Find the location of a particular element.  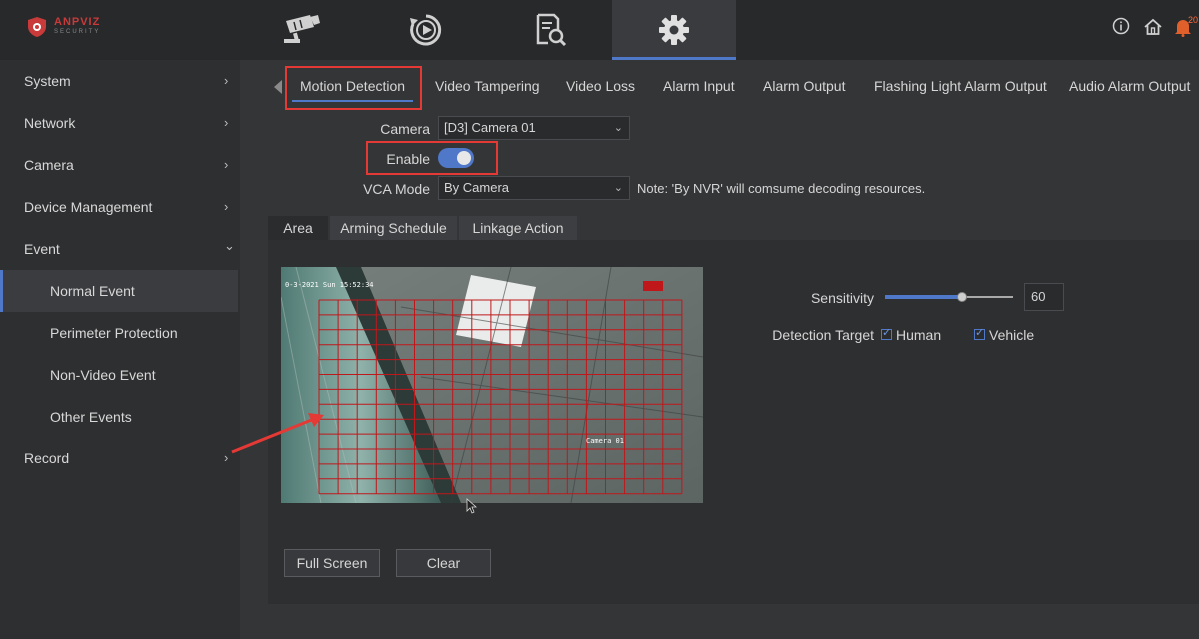

nav-search is located at coordinates (550, 30).